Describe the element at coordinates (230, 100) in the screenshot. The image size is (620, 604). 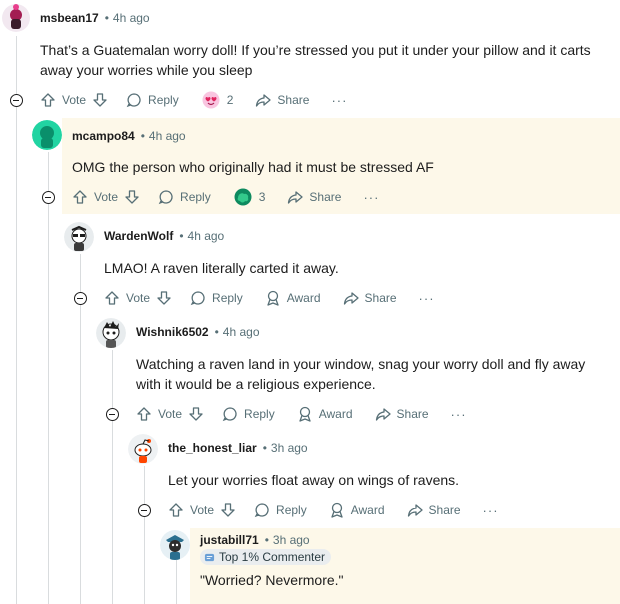
I see `award-count: 2` at that location.